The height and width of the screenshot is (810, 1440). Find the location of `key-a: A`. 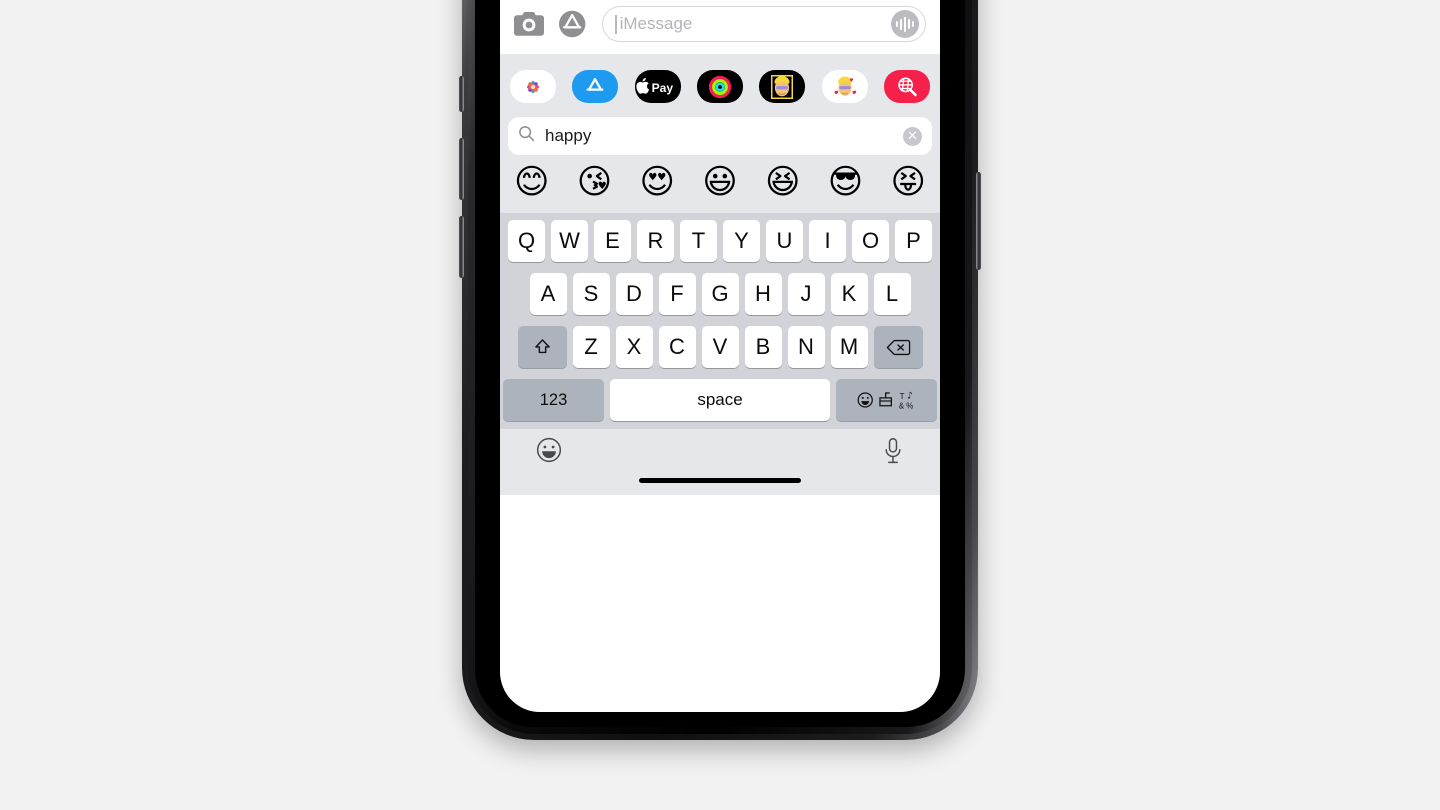

key-a: A is located at coordinates (548, 294).